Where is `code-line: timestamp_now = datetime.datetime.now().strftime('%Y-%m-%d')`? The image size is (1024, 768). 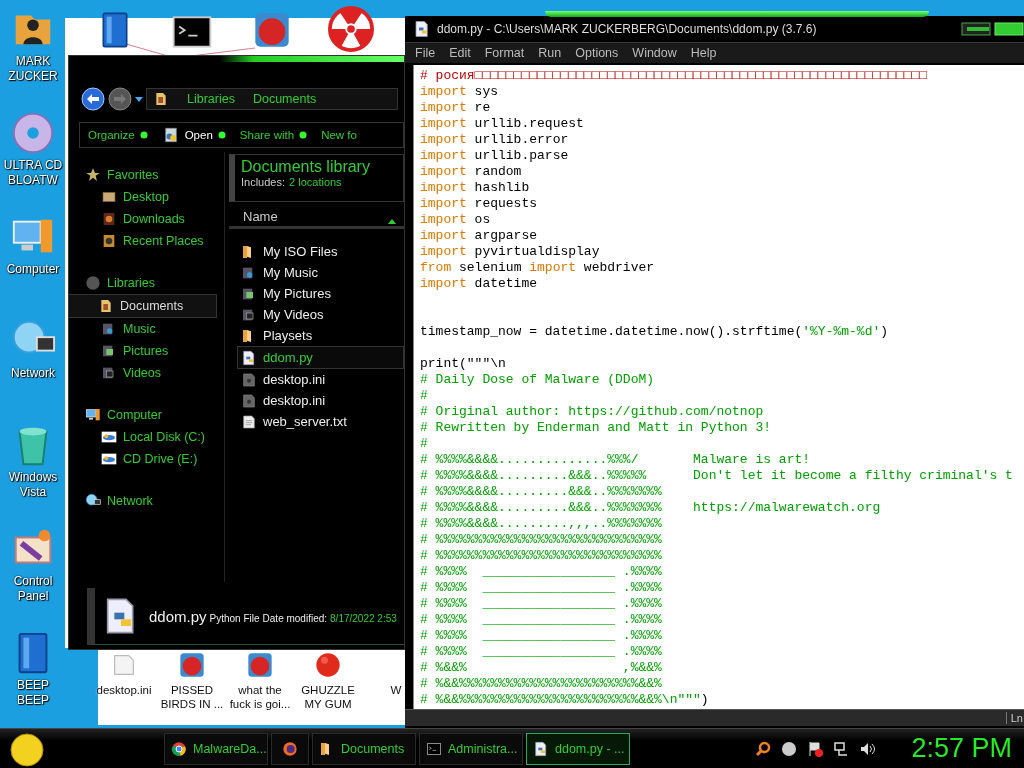 code-line: timestamp_now = datetime.datetime.now().strftime('%Y-%m-%d') is located at coordinates (655, 332).